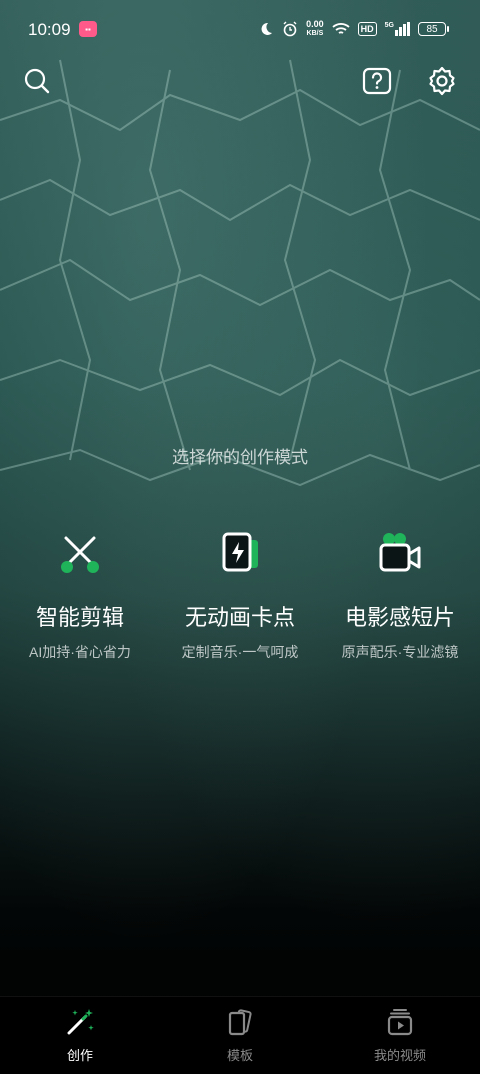 This screenshot has height=1074, width=480. I want to click on status-bar: 10:09 ▪▪ 0.00 KB/S HD 5G 85, so click(240, 29).